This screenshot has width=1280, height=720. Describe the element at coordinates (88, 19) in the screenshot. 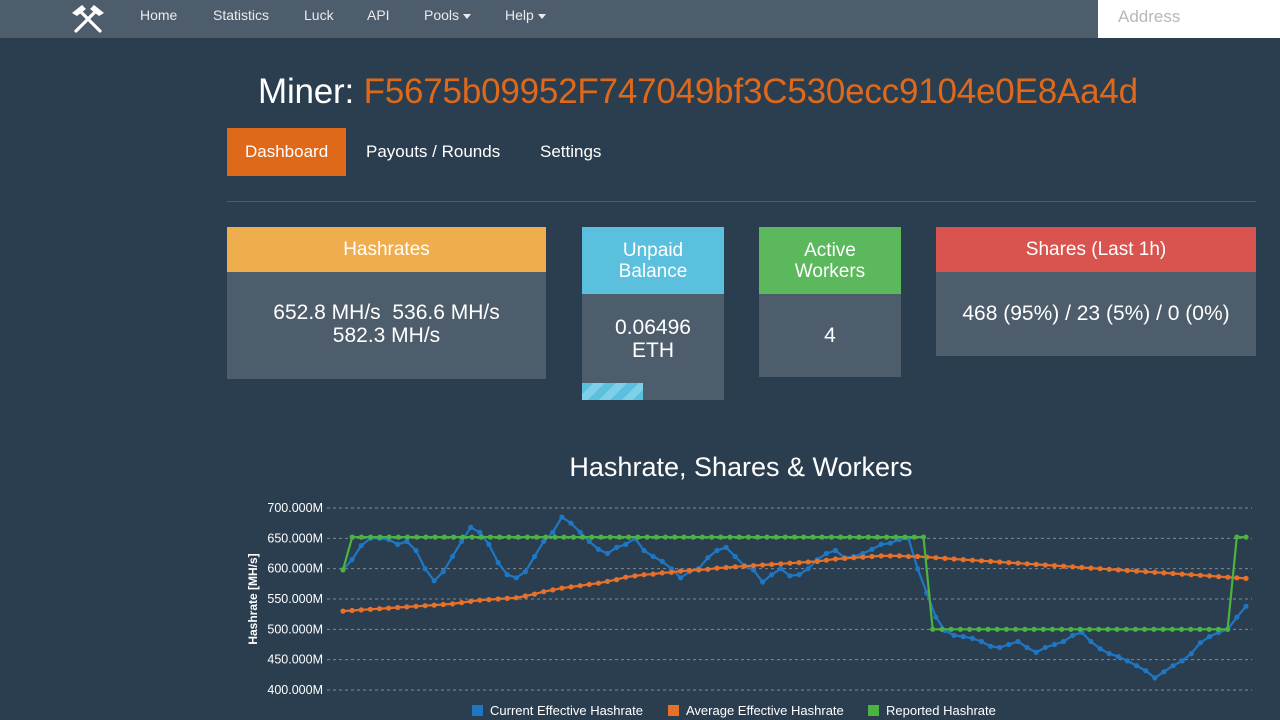

I see `pickaxe-logo-icon` at that location.